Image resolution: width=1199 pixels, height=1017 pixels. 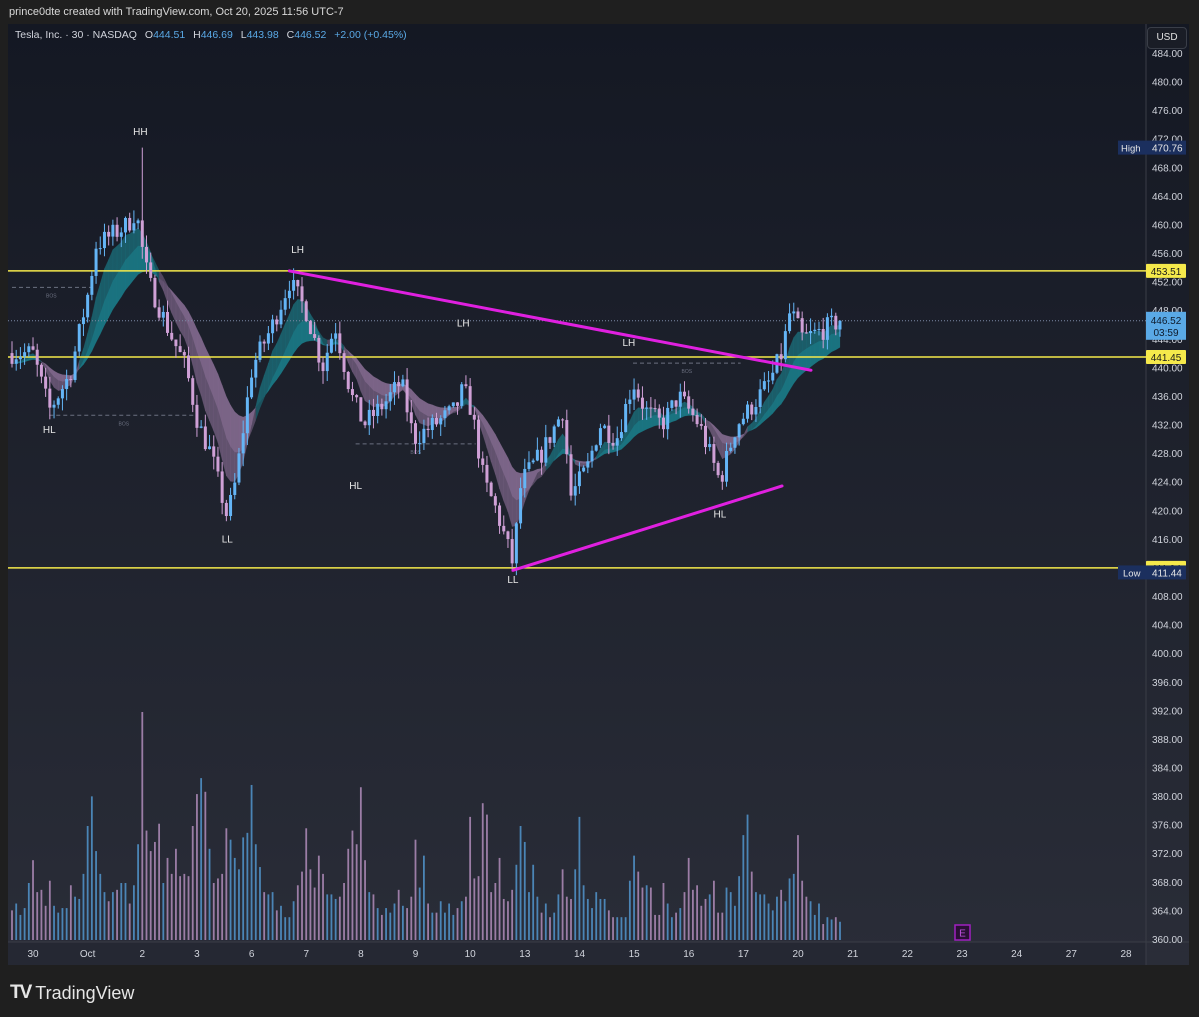 I want to click on earnings-marker: E, so click(x=962, y=932).